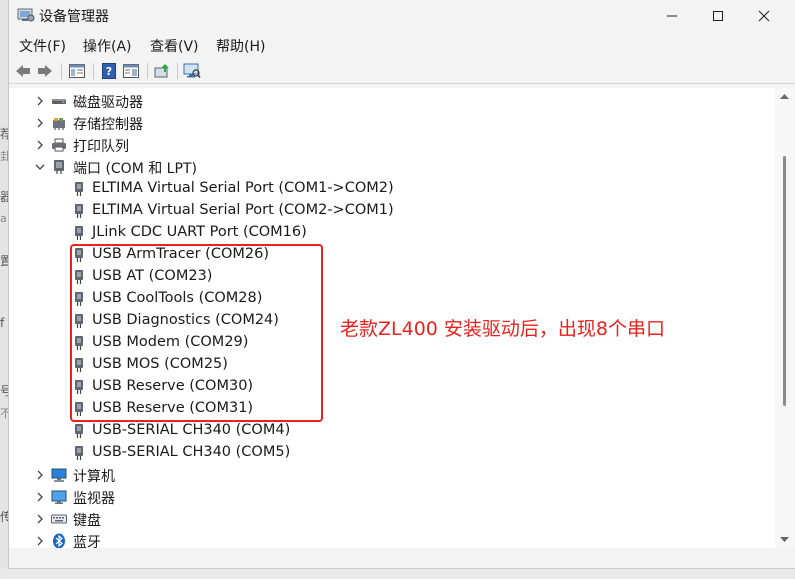  I want to click on forward-button, so click(45, 71).